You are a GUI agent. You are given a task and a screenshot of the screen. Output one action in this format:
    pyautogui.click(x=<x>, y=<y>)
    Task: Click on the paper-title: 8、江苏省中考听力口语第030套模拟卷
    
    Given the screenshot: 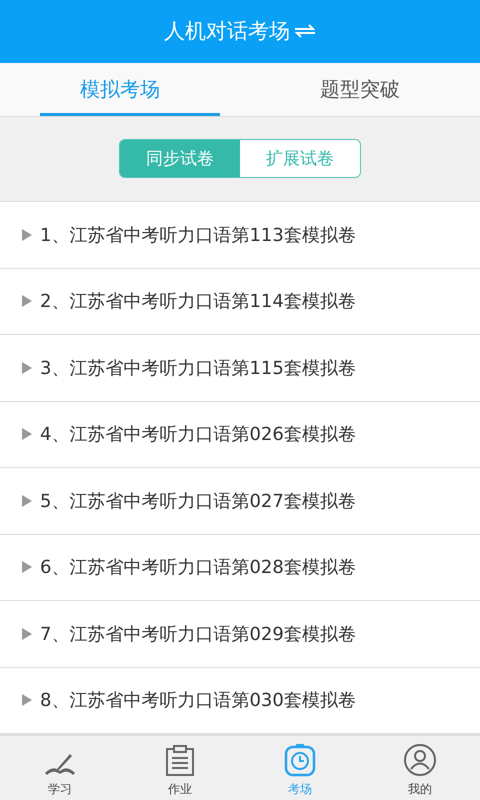 What is the action you would take?
    pyautogui.click(x=198, y=700)
    